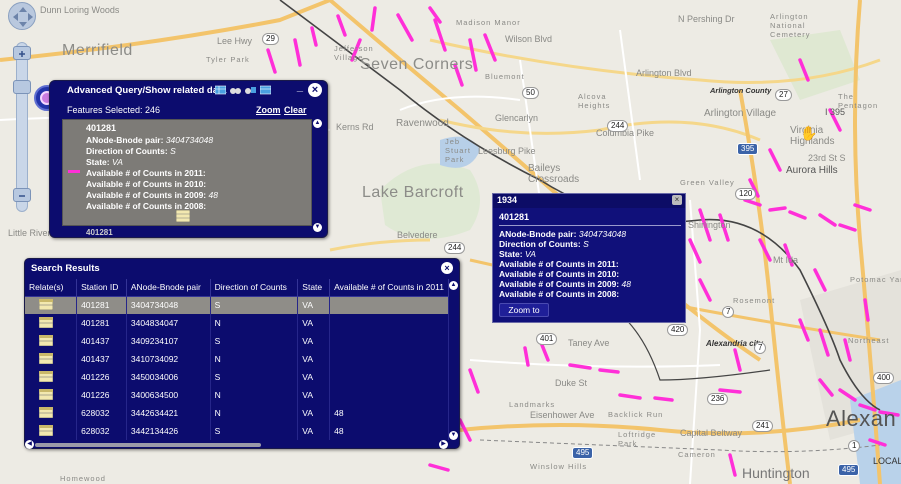  Describe the element at coordinates (707, 182) in the screenshot. I see `map-label: Green Valley` at that location.